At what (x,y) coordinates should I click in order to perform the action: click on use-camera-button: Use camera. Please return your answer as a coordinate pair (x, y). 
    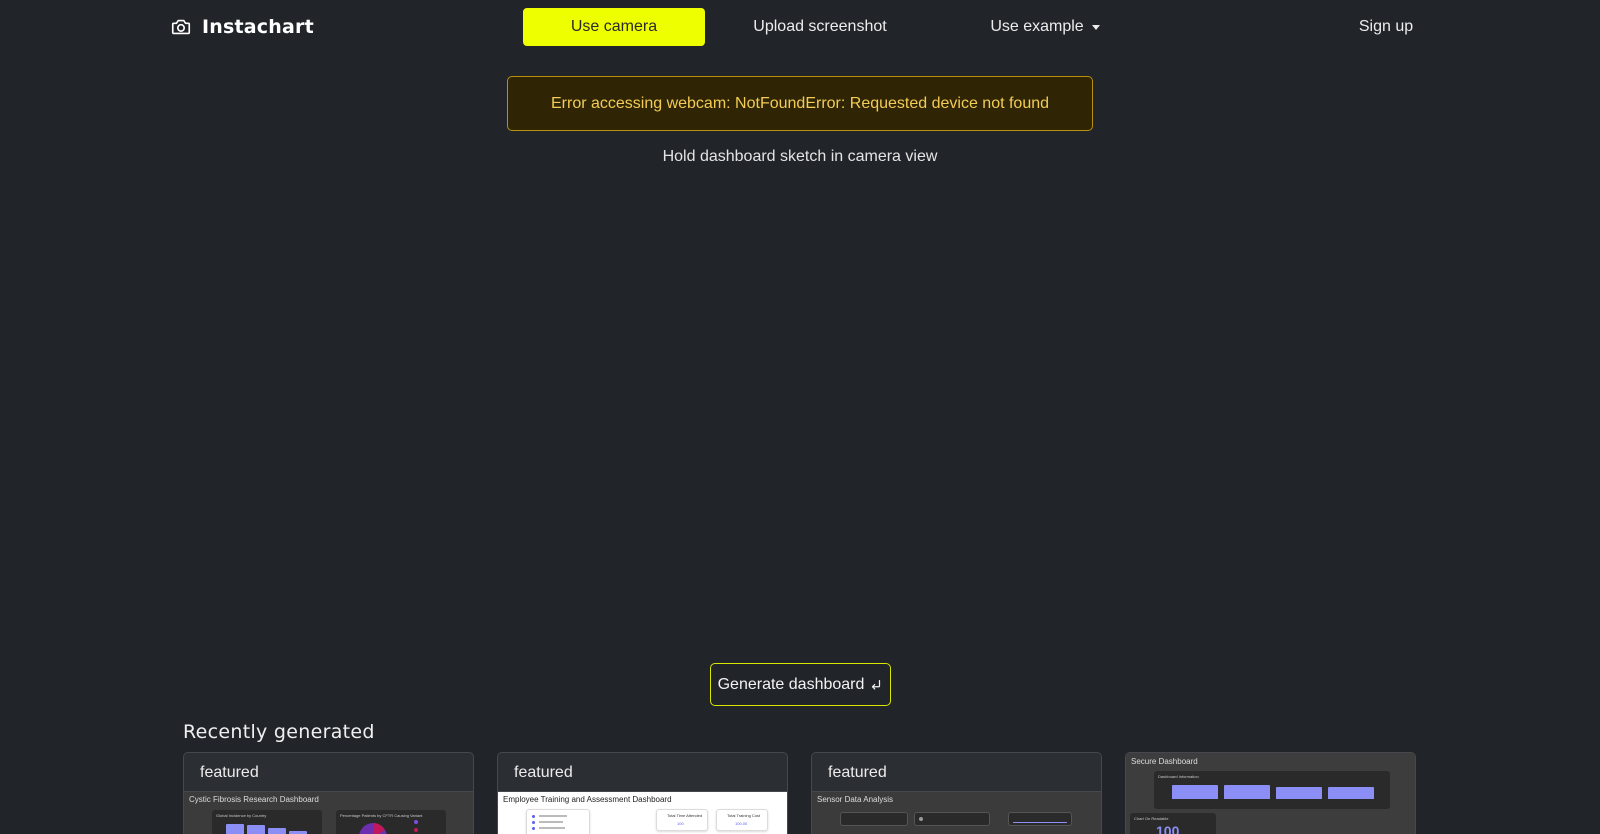
    Looking at the image, I should click on (614, 27).